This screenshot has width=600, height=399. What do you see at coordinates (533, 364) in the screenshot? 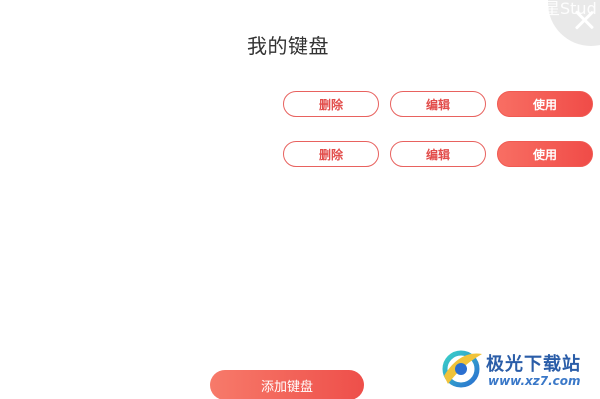
I see `watermark-name: 极光下载站` at bounding box center [533, 364].